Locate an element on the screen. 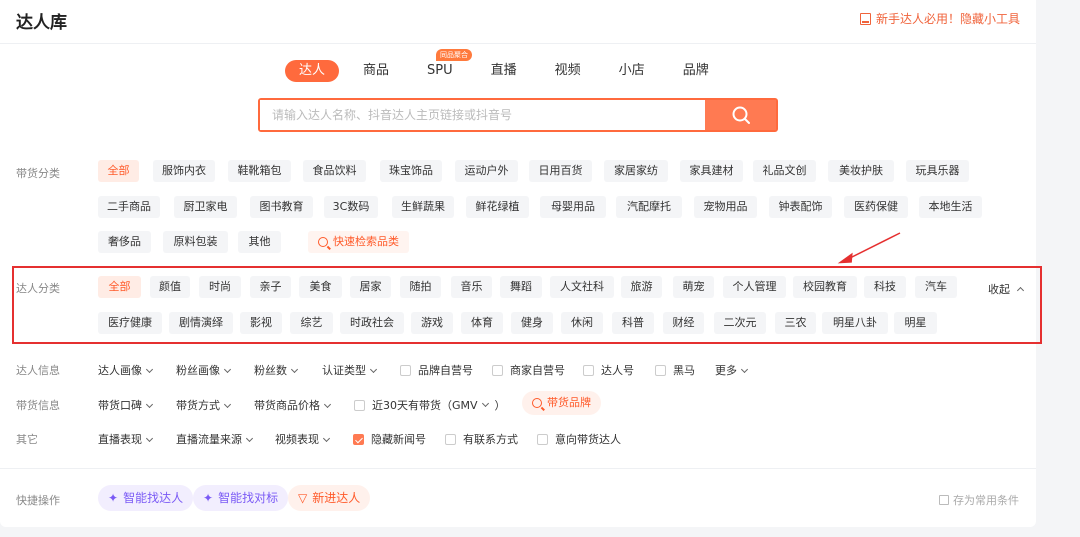 Image resolution: width=1080 pixels, height=537 pixels. goods-category-chip: 服饰内衣 is located at coordinates (184, 171).